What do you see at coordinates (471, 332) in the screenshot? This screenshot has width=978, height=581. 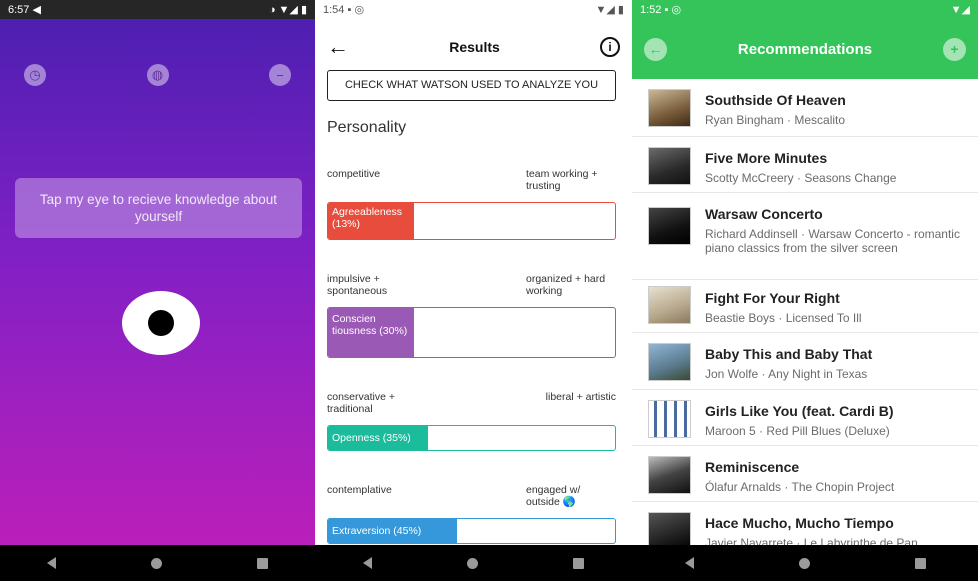 I see `trait-bar: Conscien tiousness (30%)` at bounding box center [471, 332].